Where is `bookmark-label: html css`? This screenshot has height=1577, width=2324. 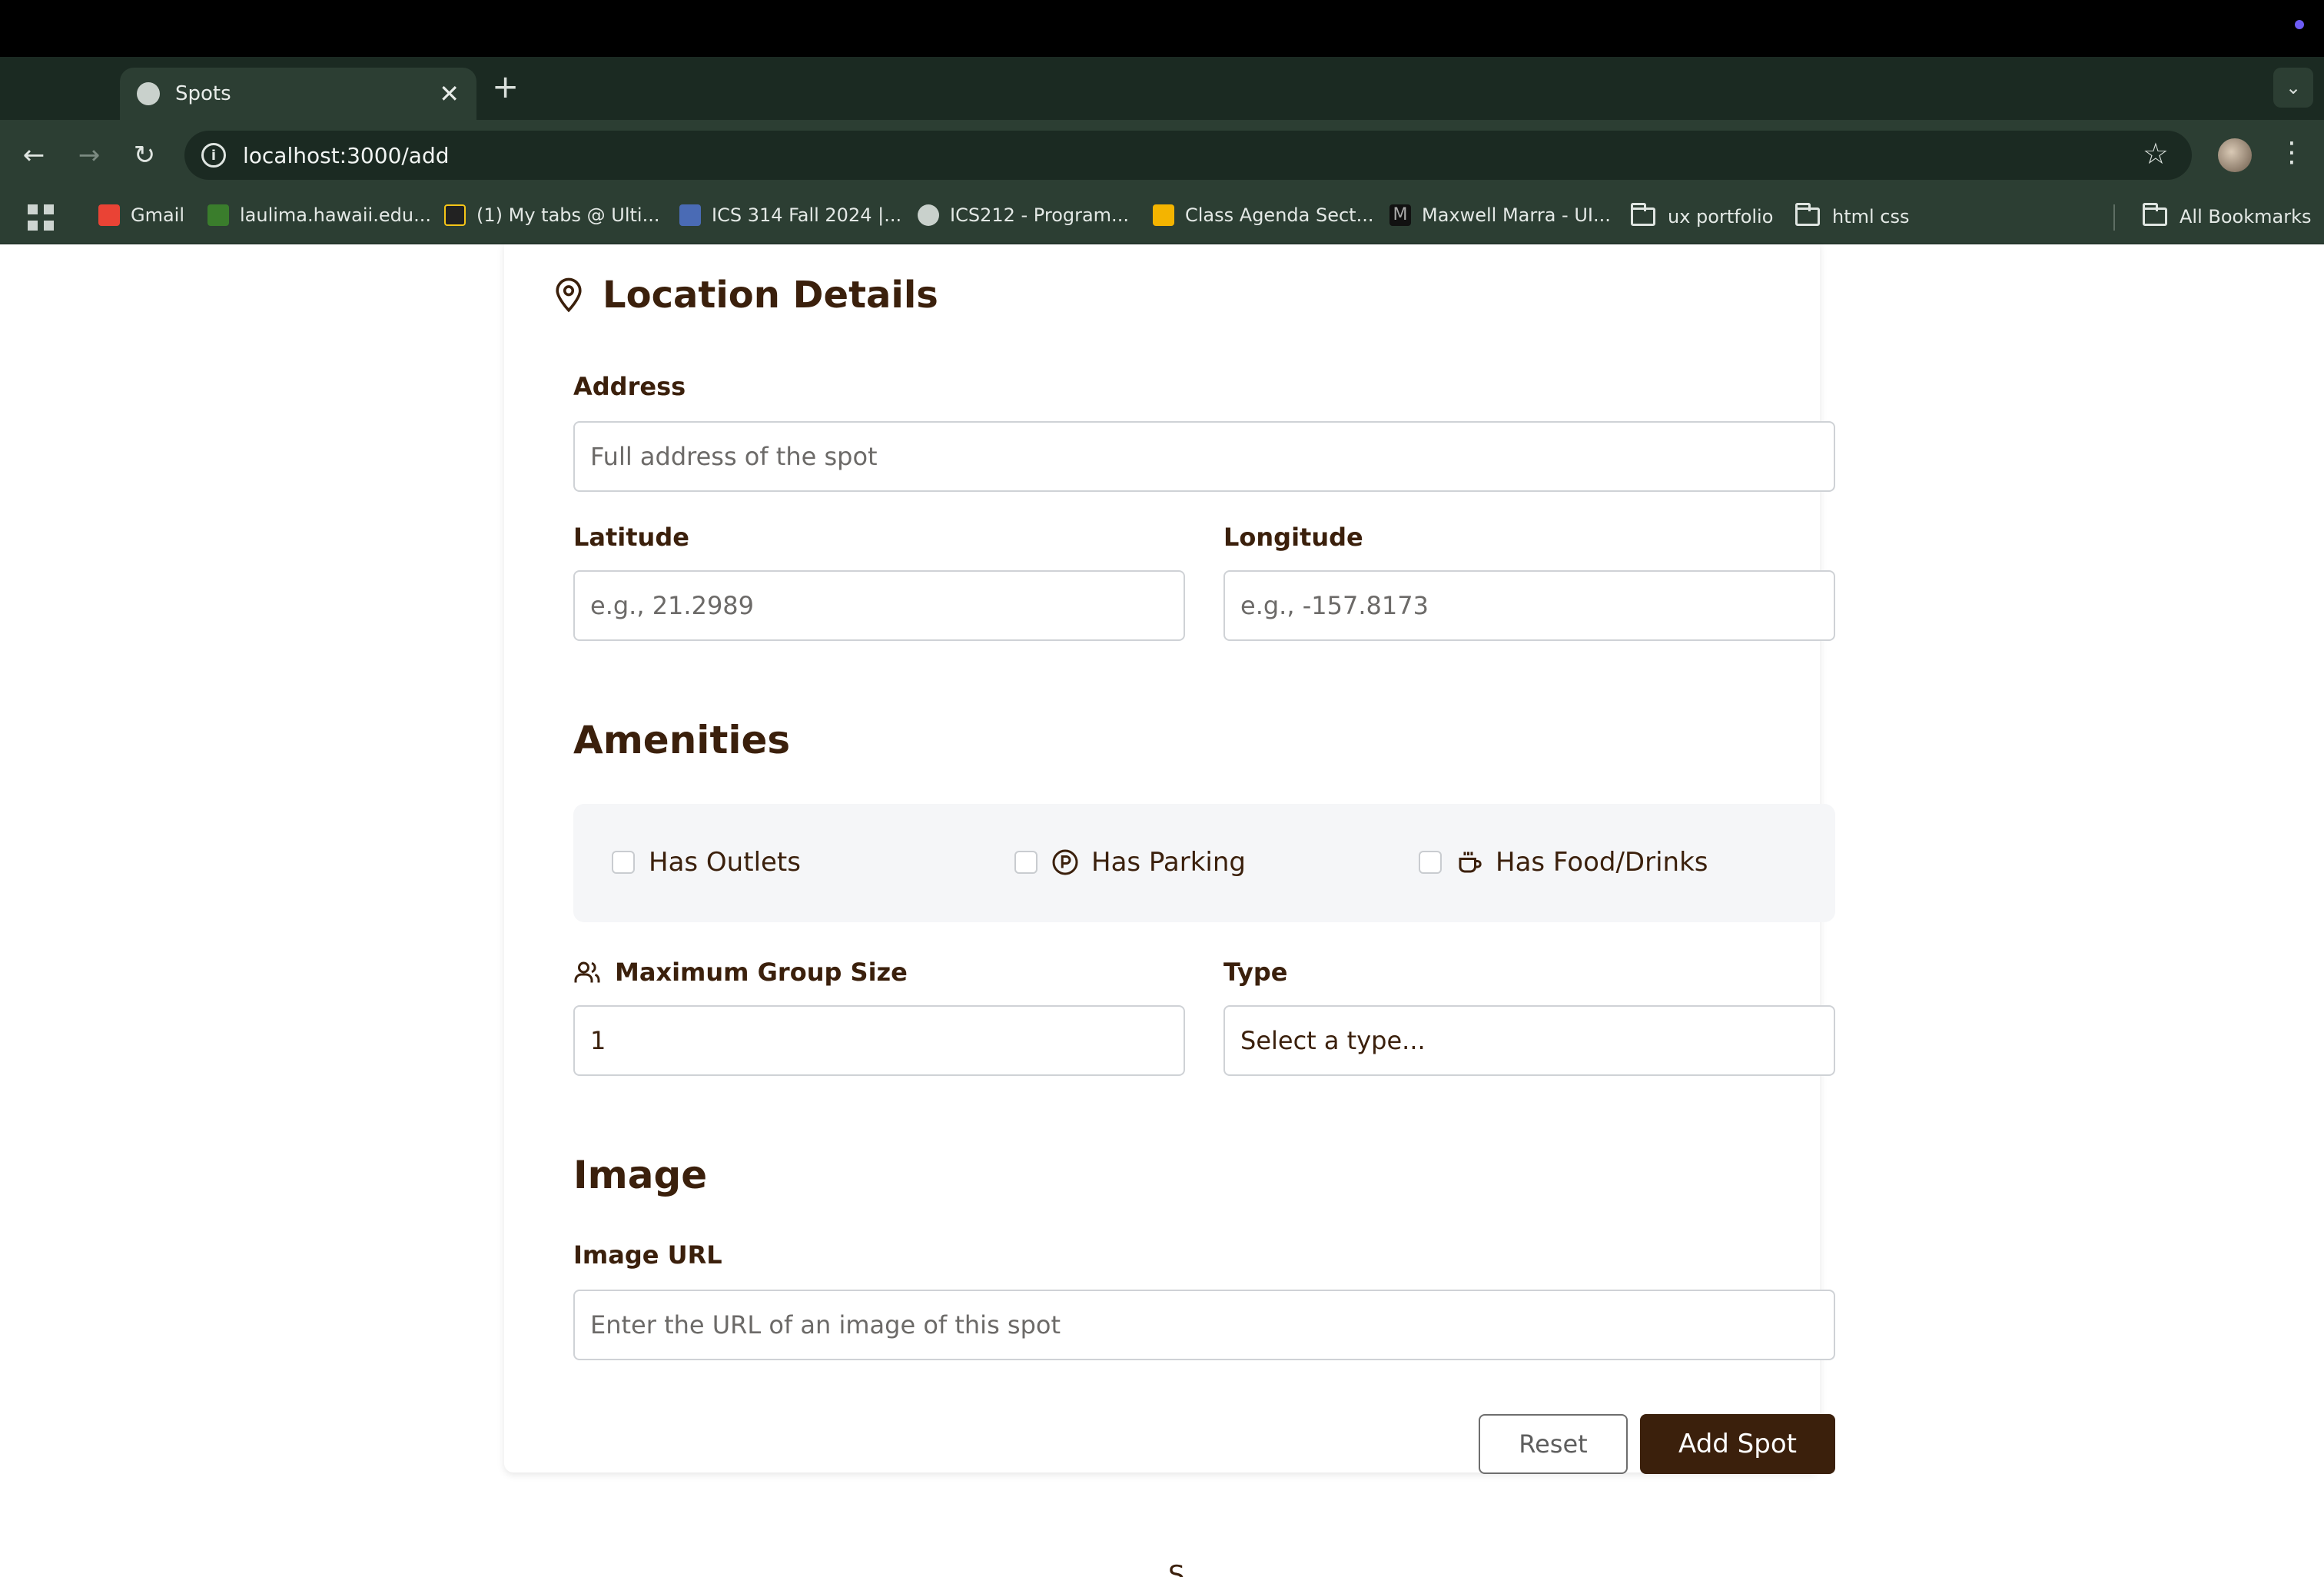 bookmark-label: html css is located at coordinates (1871, 216).